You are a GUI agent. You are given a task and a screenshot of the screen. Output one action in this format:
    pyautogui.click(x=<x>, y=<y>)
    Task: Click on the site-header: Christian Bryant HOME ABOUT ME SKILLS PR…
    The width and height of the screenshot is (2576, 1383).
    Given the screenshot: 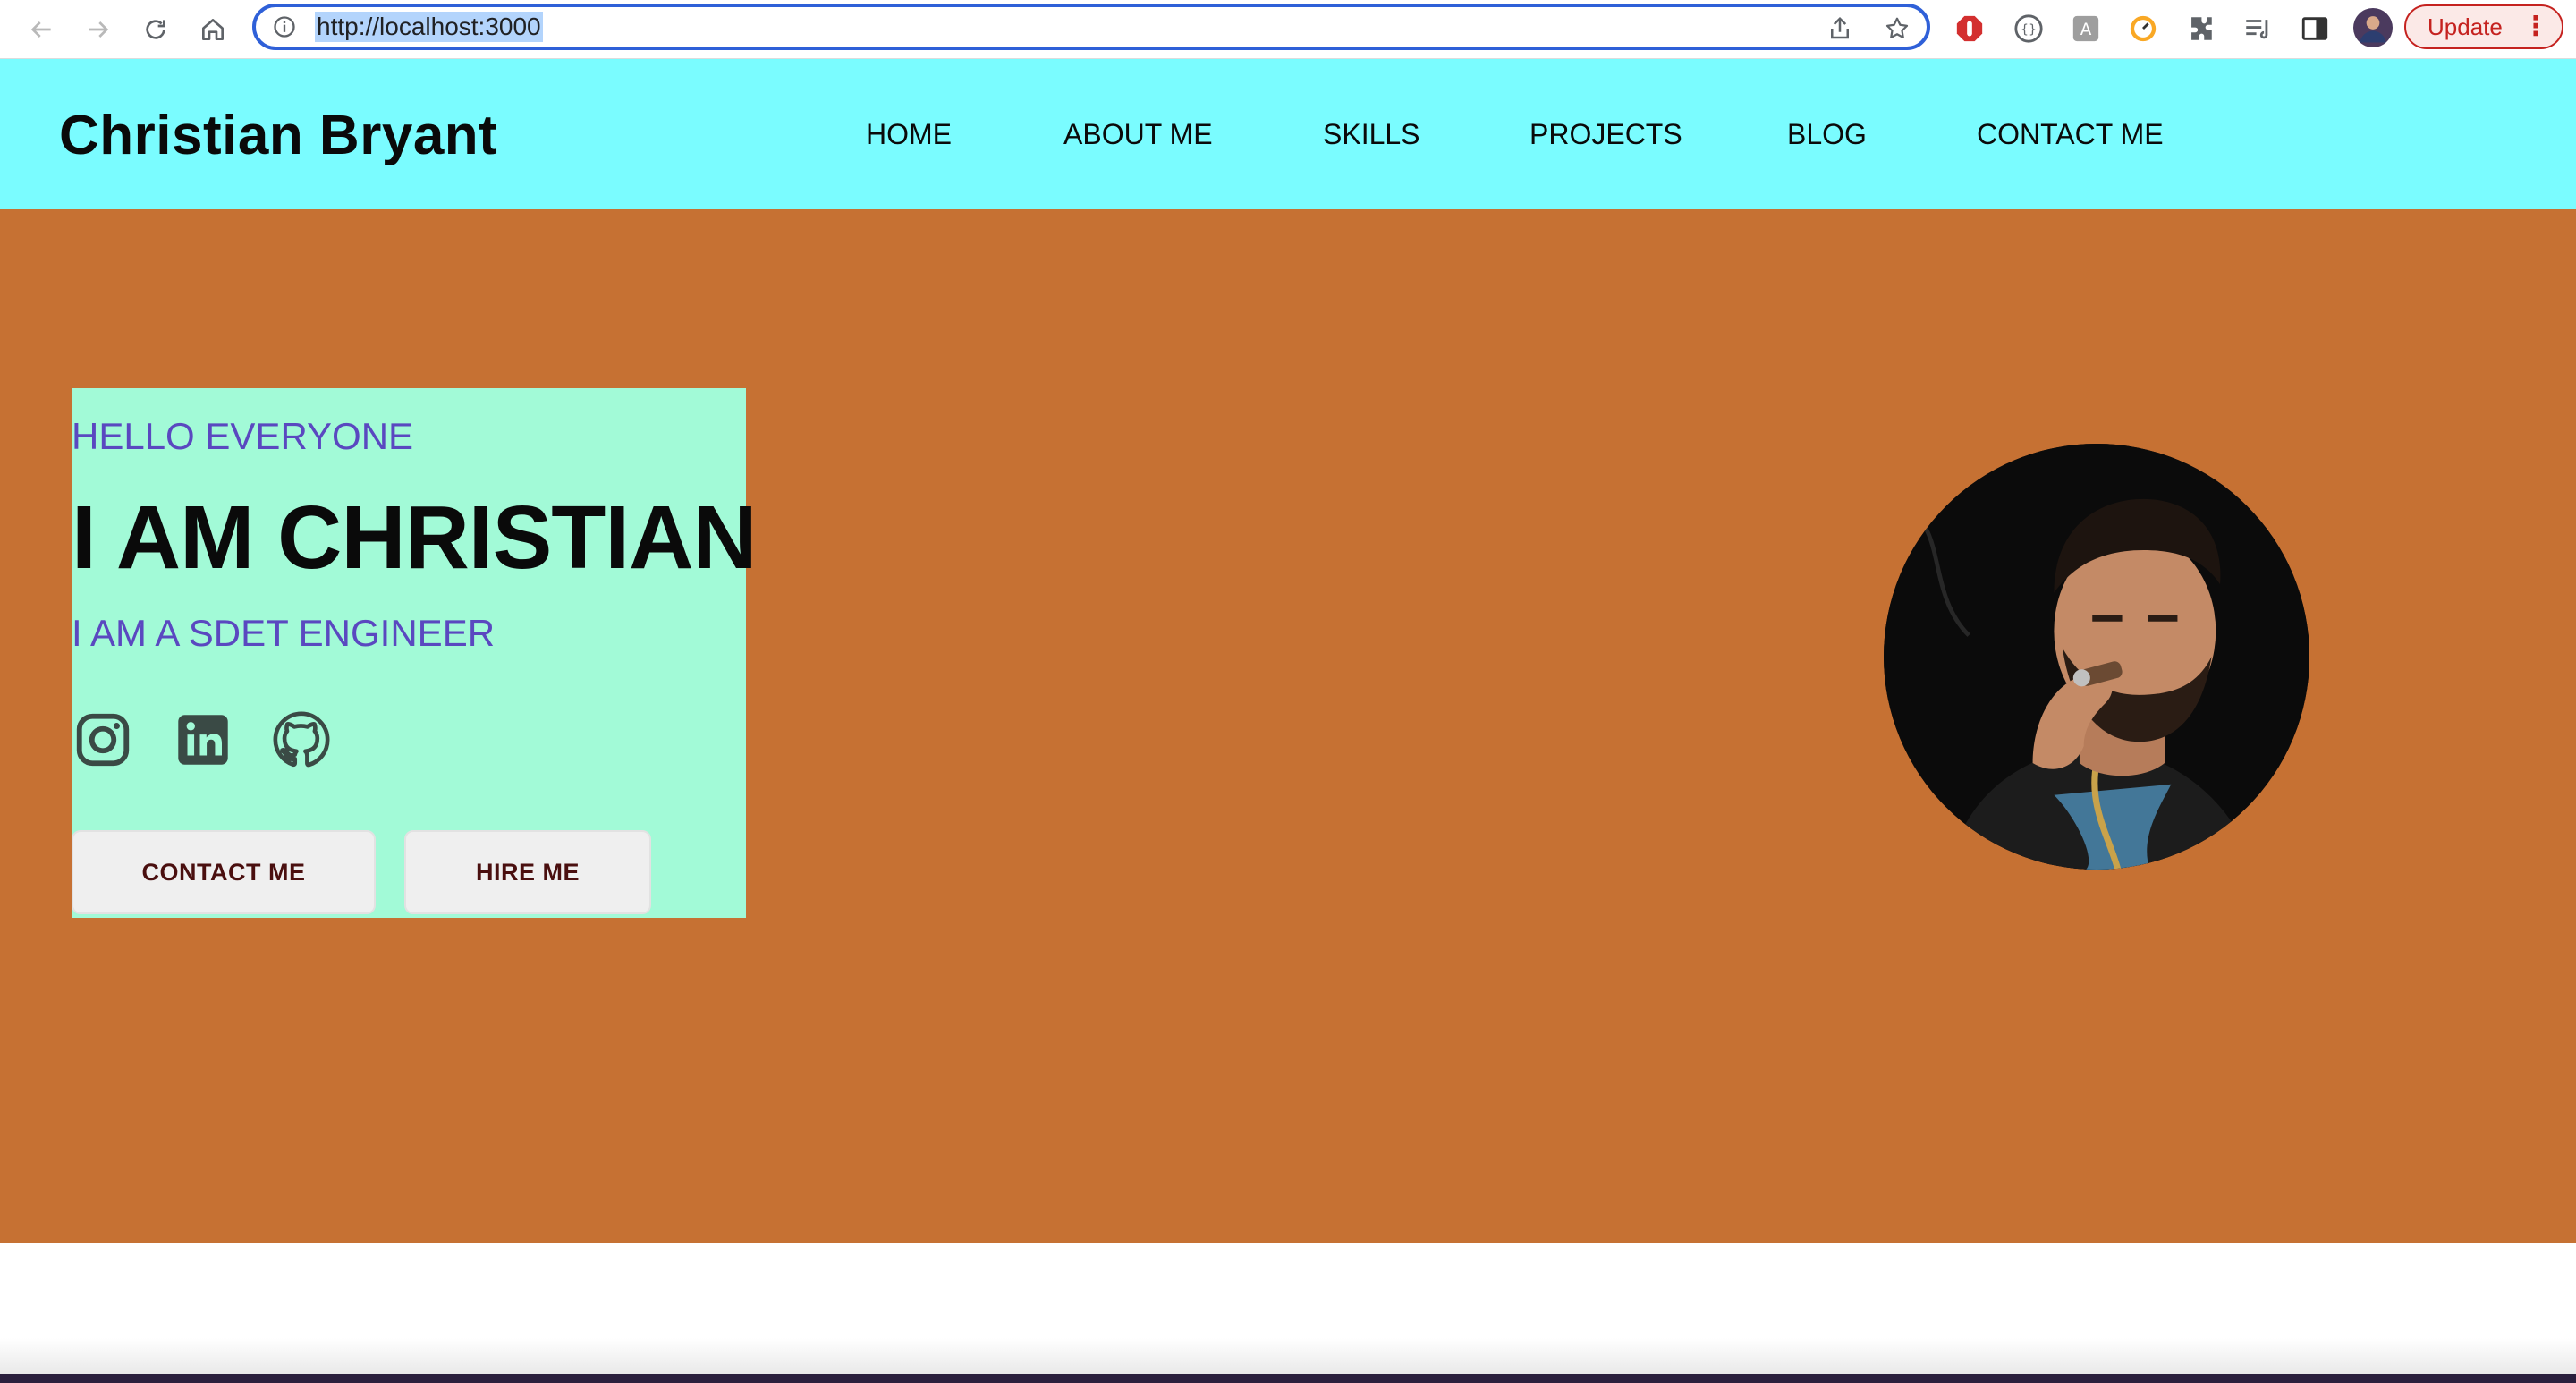 What is the action you would take?
    pyautogui.click(x=1288, y=134)
    